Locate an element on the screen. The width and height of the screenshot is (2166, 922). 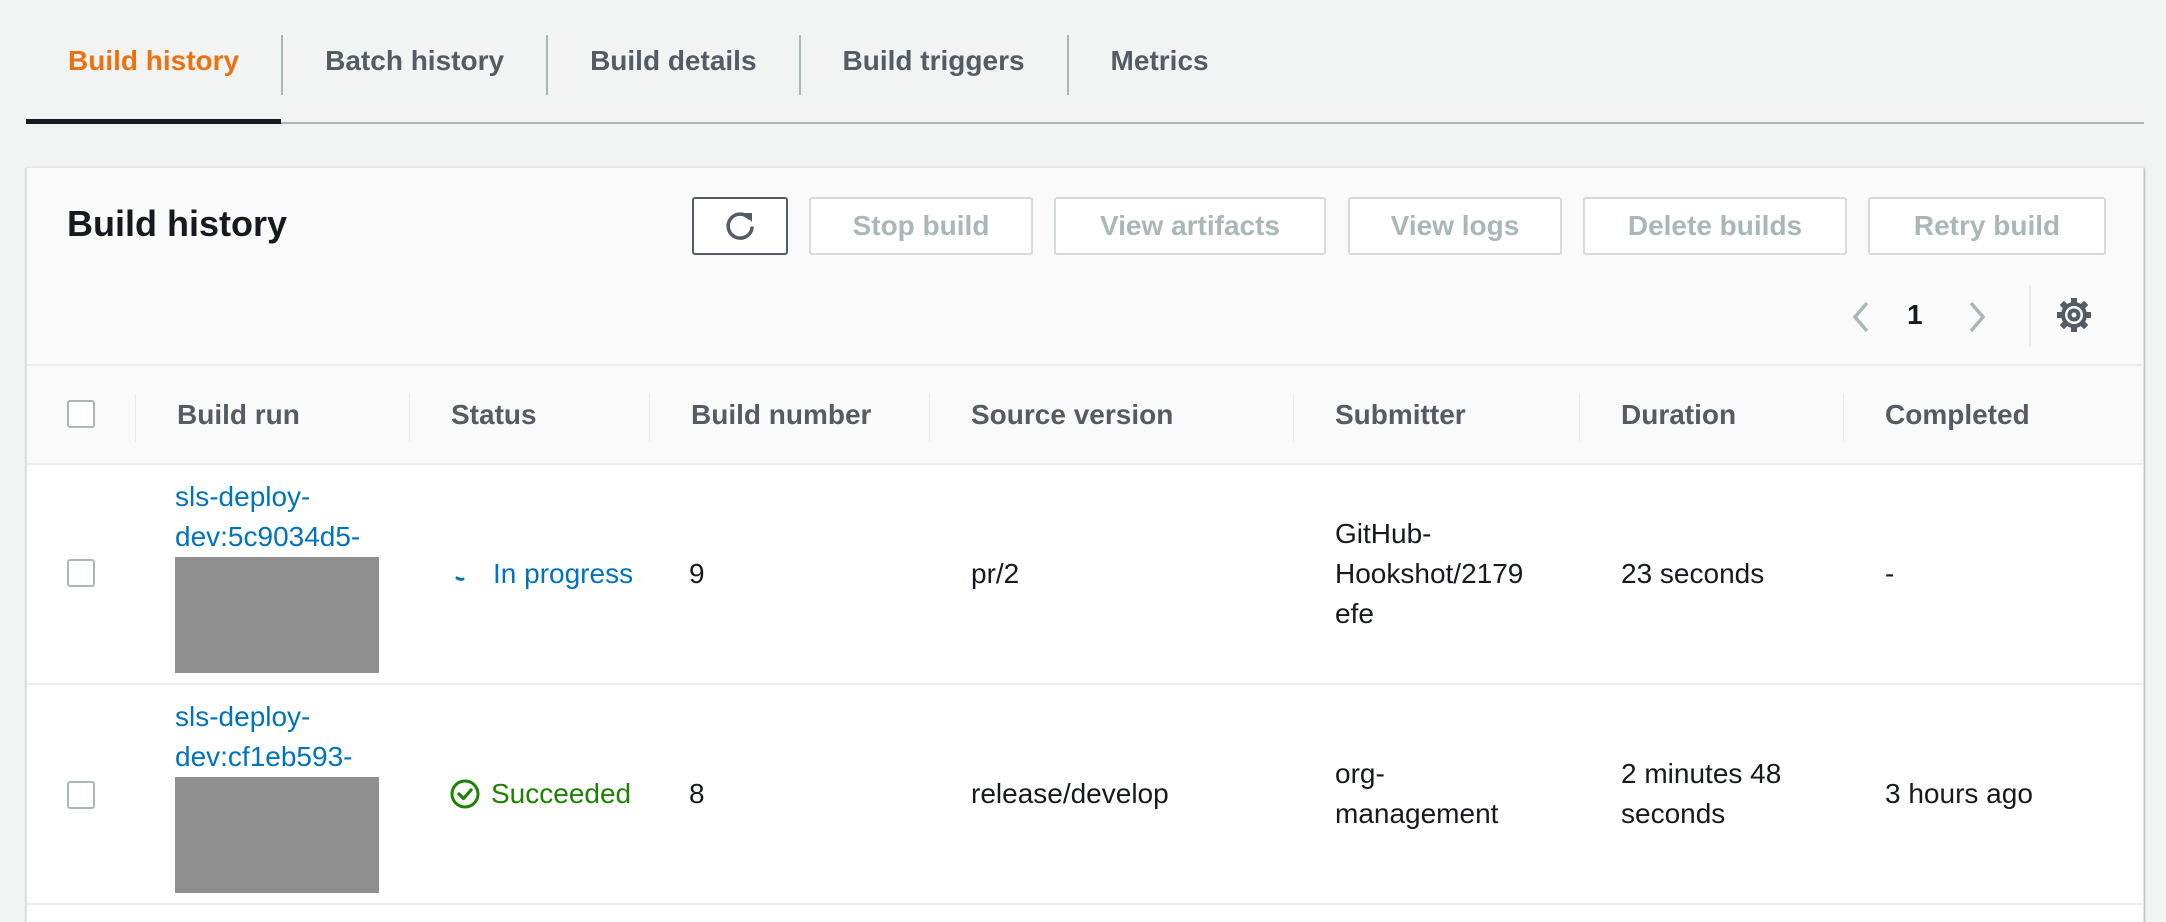
status-cell: Succeeded is located at coordinates (540, 794).